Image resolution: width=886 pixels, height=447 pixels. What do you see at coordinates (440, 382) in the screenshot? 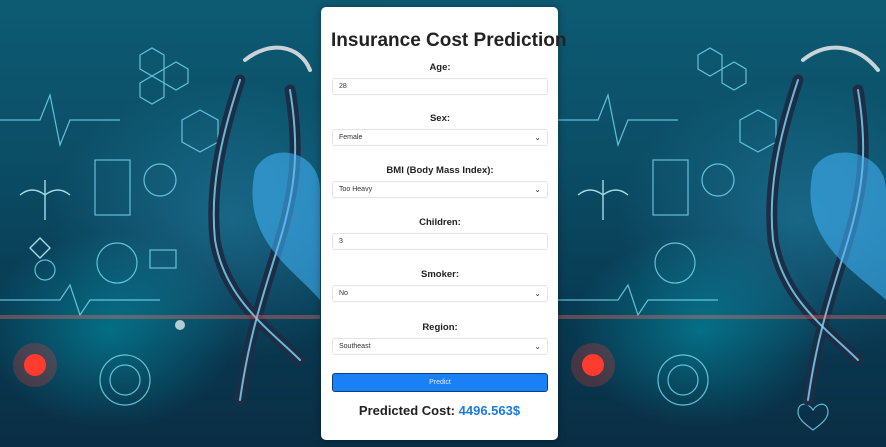
I see `predict-button: Predict` at bounding box center [440, 382].